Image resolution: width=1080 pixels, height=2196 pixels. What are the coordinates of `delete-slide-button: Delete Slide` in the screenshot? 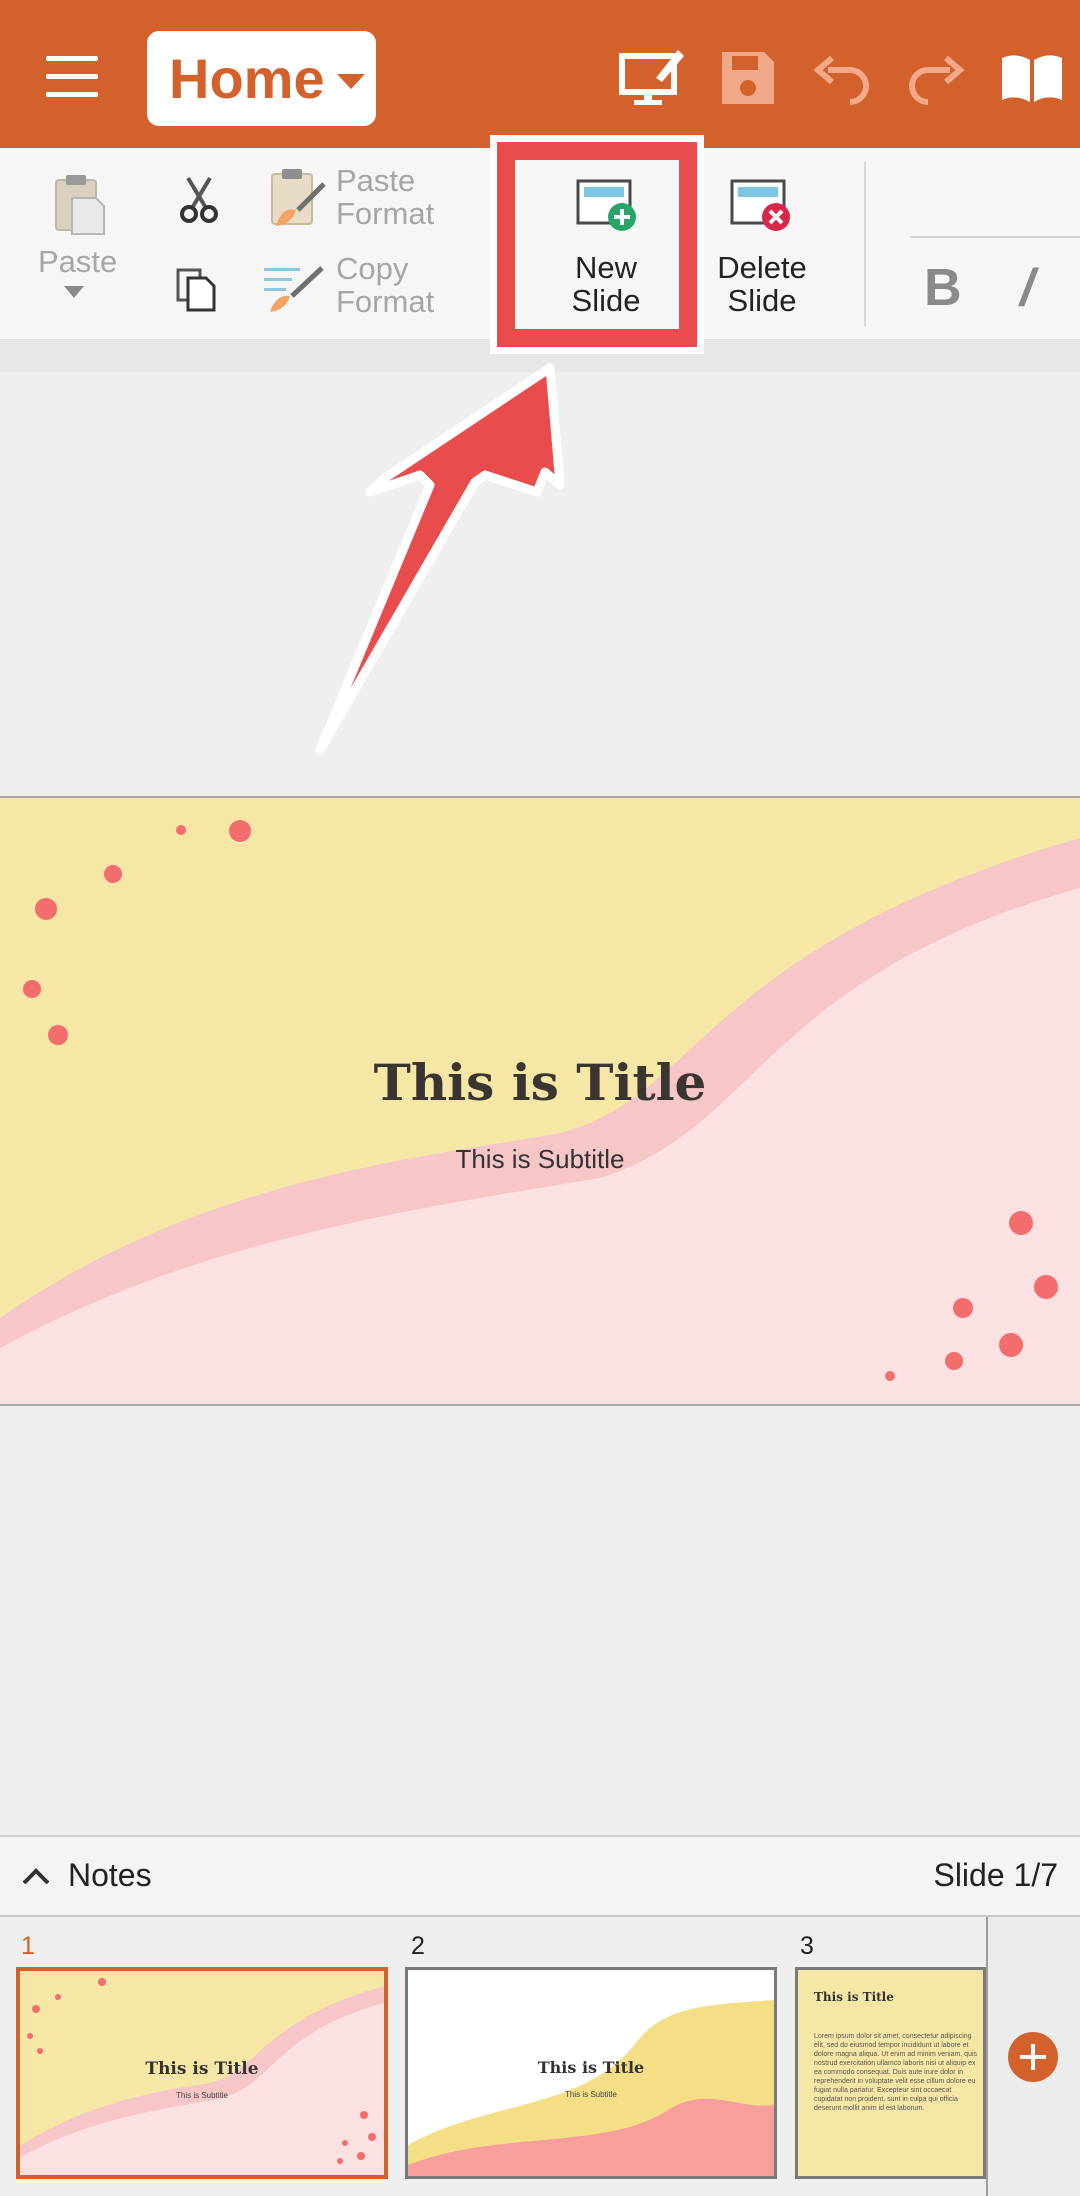 It's located at (762, 245).